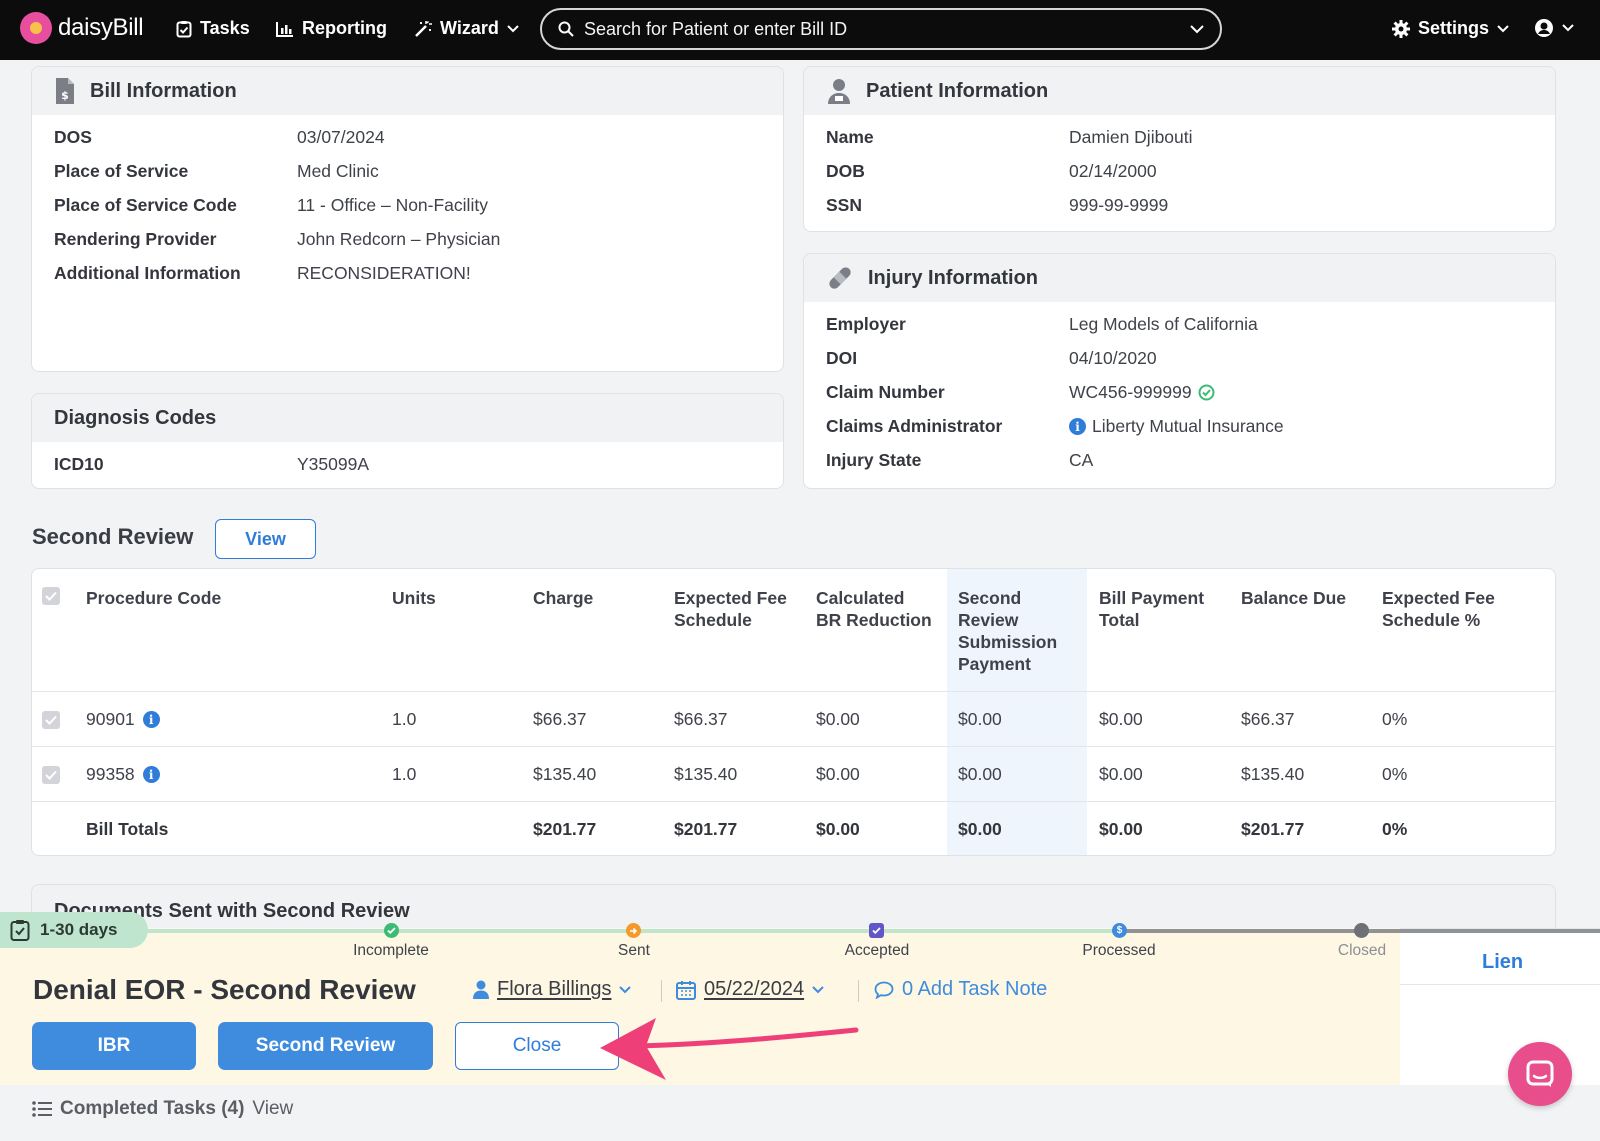  Describe the element at coordinates (114, 1046) in the screenshot. I see `ibr-button: IBR` at that location.